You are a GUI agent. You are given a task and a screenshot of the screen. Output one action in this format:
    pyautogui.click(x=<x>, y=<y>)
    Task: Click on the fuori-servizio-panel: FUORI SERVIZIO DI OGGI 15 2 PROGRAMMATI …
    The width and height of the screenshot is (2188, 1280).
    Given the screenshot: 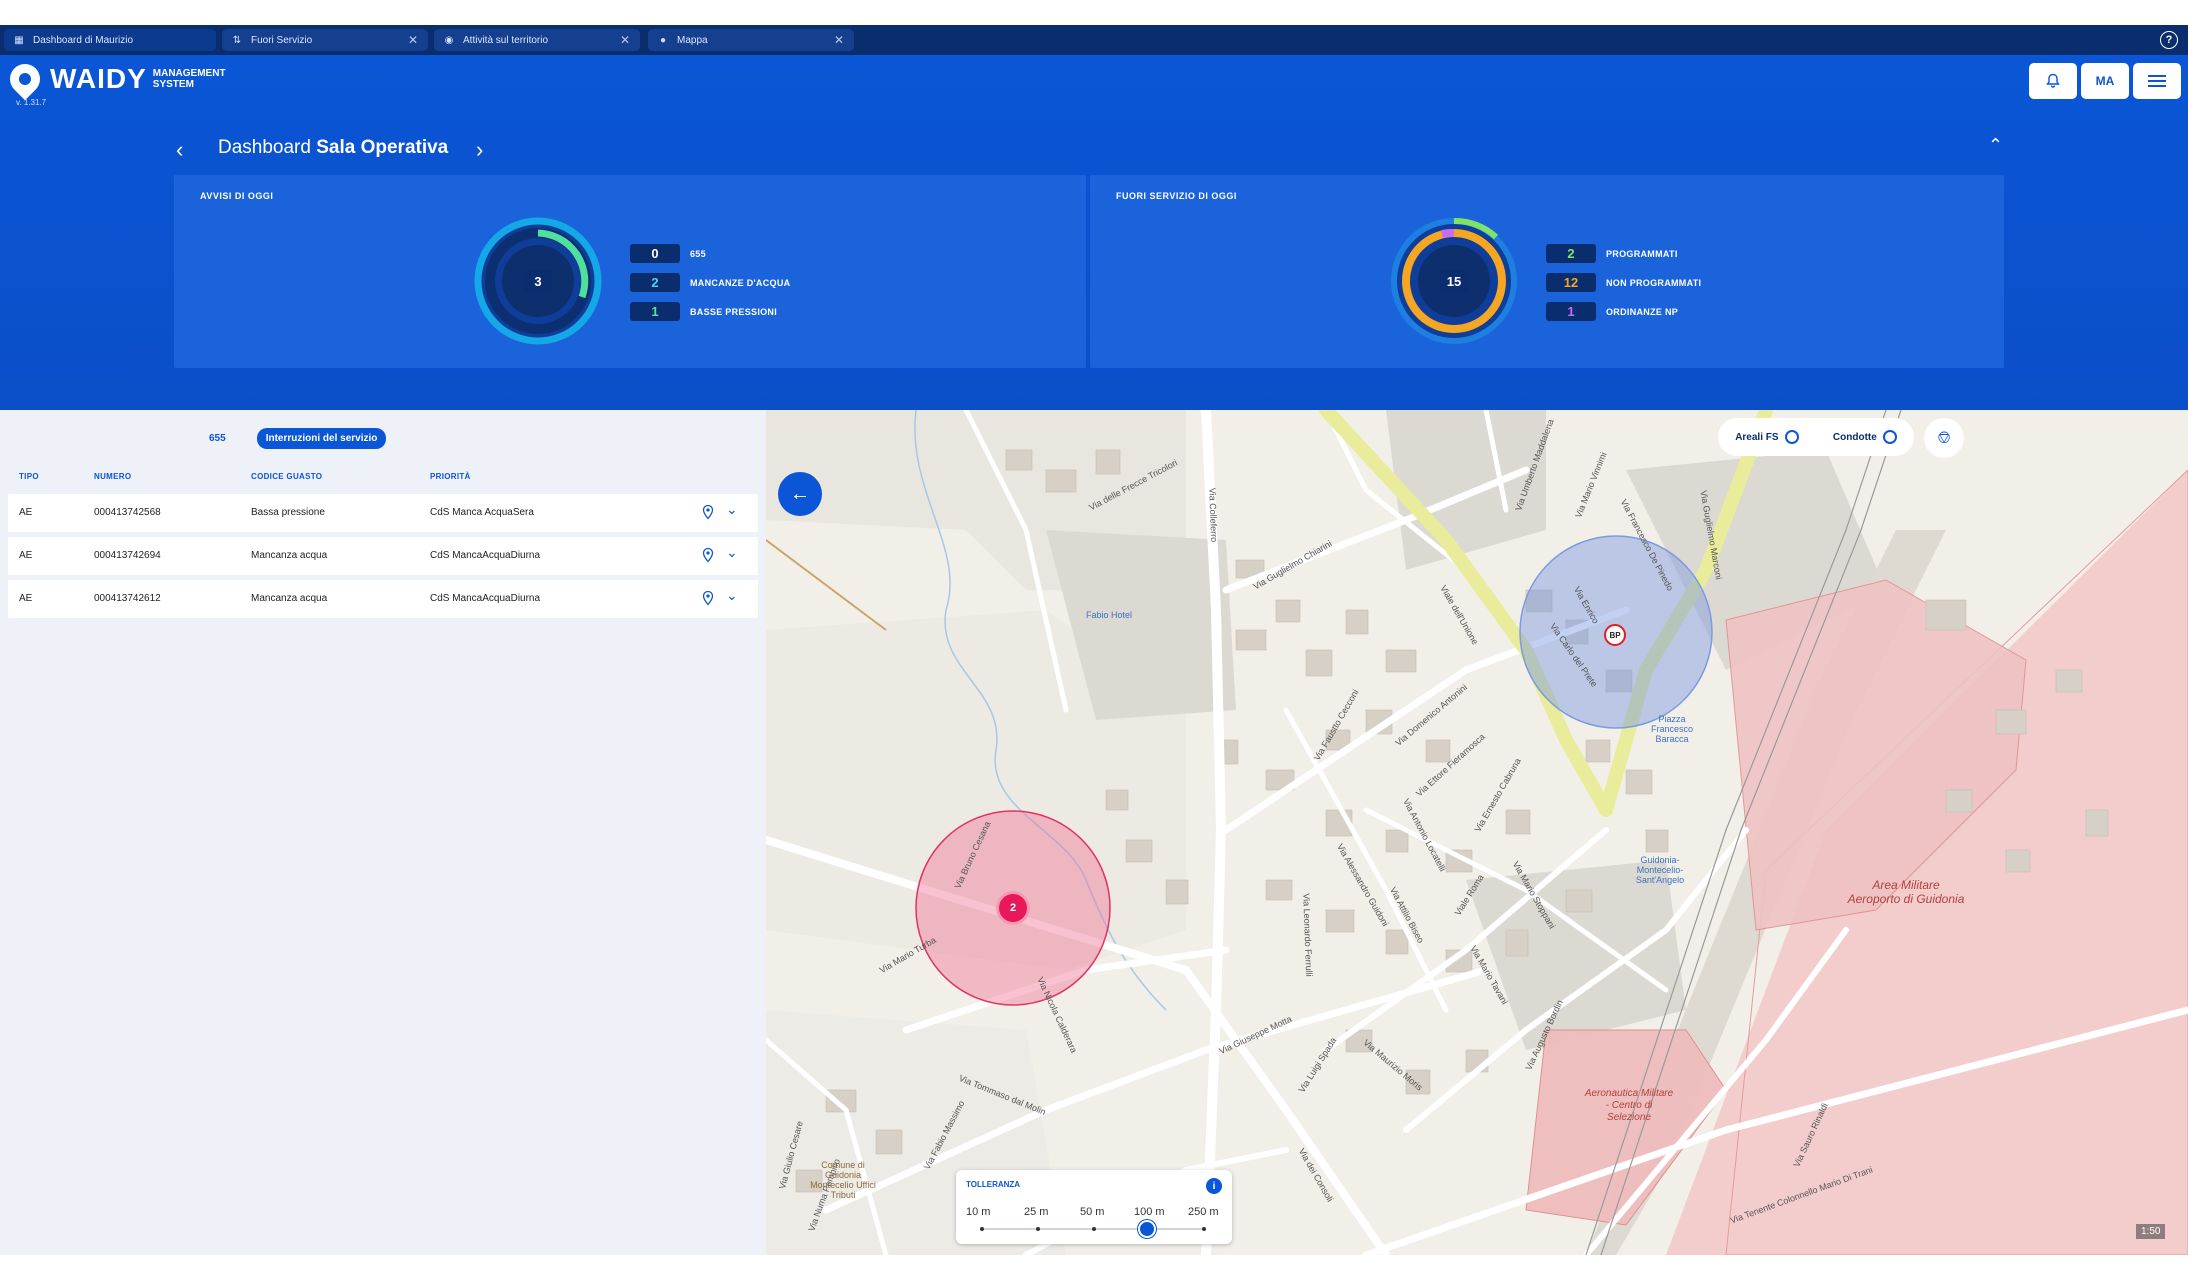 What is the action you would take?
    pyautogui.click(x=1547, y=271)
    